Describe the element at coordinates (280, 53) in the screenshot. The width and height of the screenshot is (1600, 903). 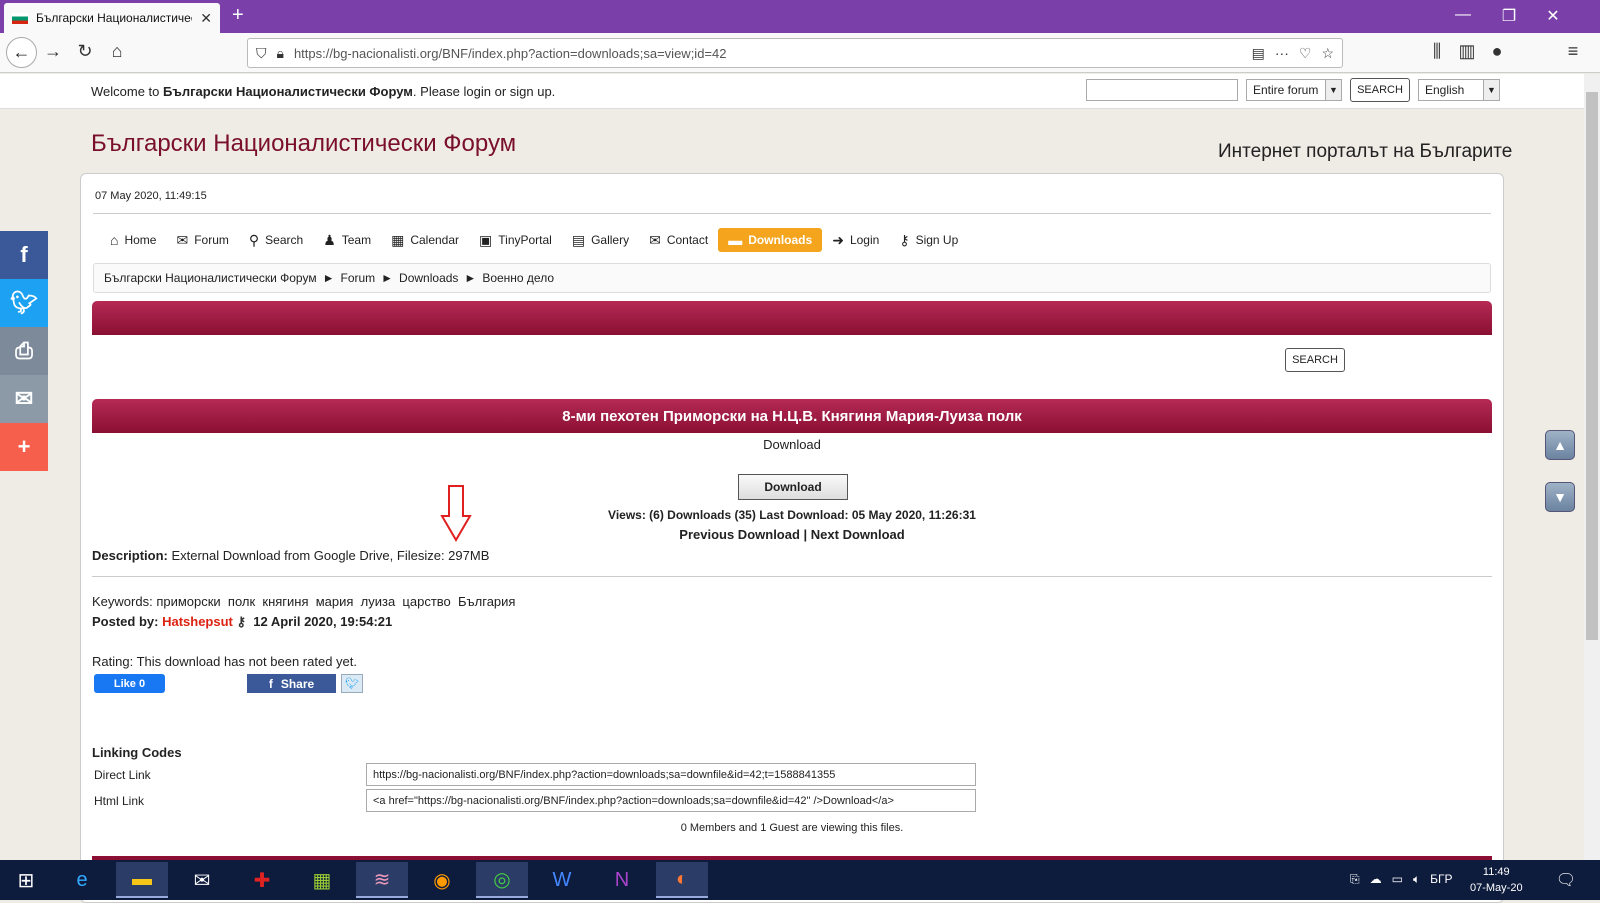
I see `lock-icon: 🔒︎` at that location.